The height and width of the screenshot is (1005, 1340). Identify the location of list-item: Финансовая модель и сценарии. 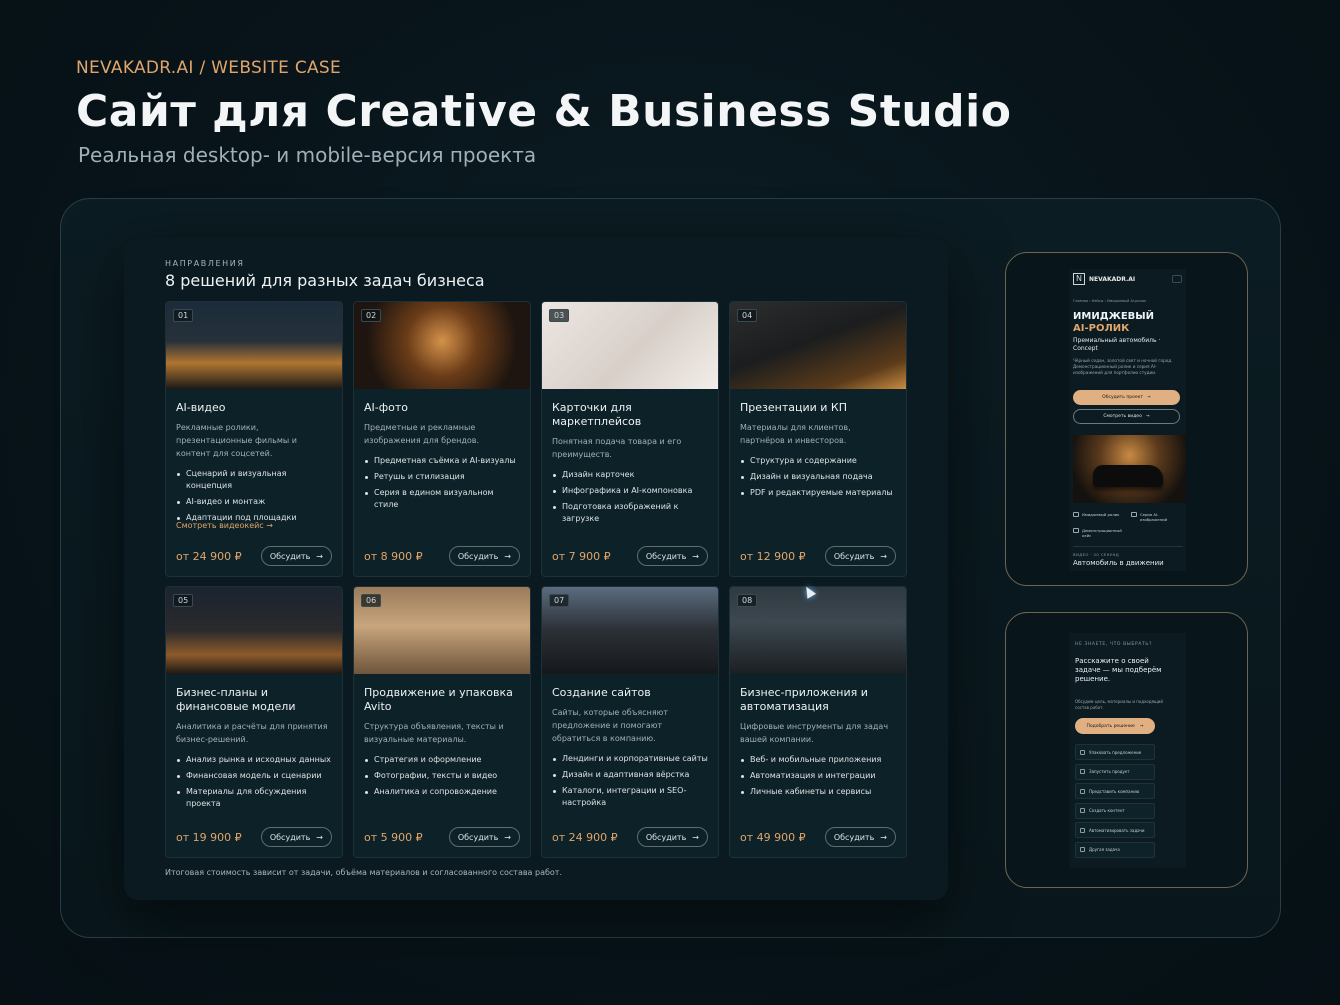
(254, 776).